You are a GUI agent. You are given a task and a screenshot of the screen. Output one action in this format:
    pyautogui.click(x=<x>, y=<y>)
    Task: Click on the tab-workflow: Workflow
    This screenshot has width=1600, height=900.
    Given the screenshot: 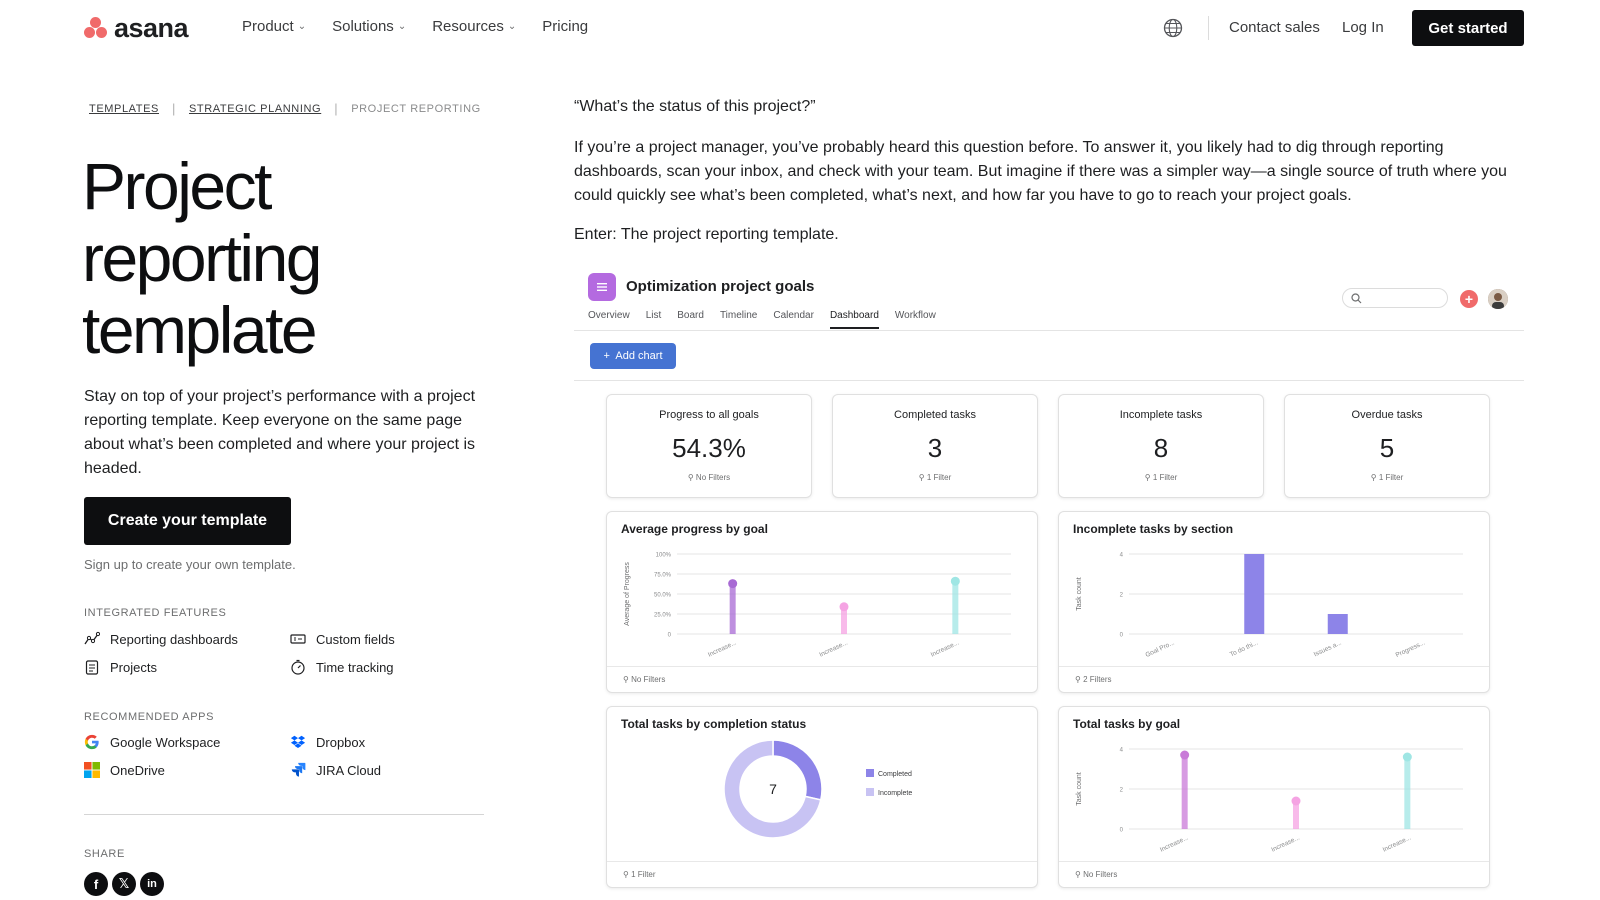 What is the action you would take?
    pyautogui.click(x=915, y=319)
    